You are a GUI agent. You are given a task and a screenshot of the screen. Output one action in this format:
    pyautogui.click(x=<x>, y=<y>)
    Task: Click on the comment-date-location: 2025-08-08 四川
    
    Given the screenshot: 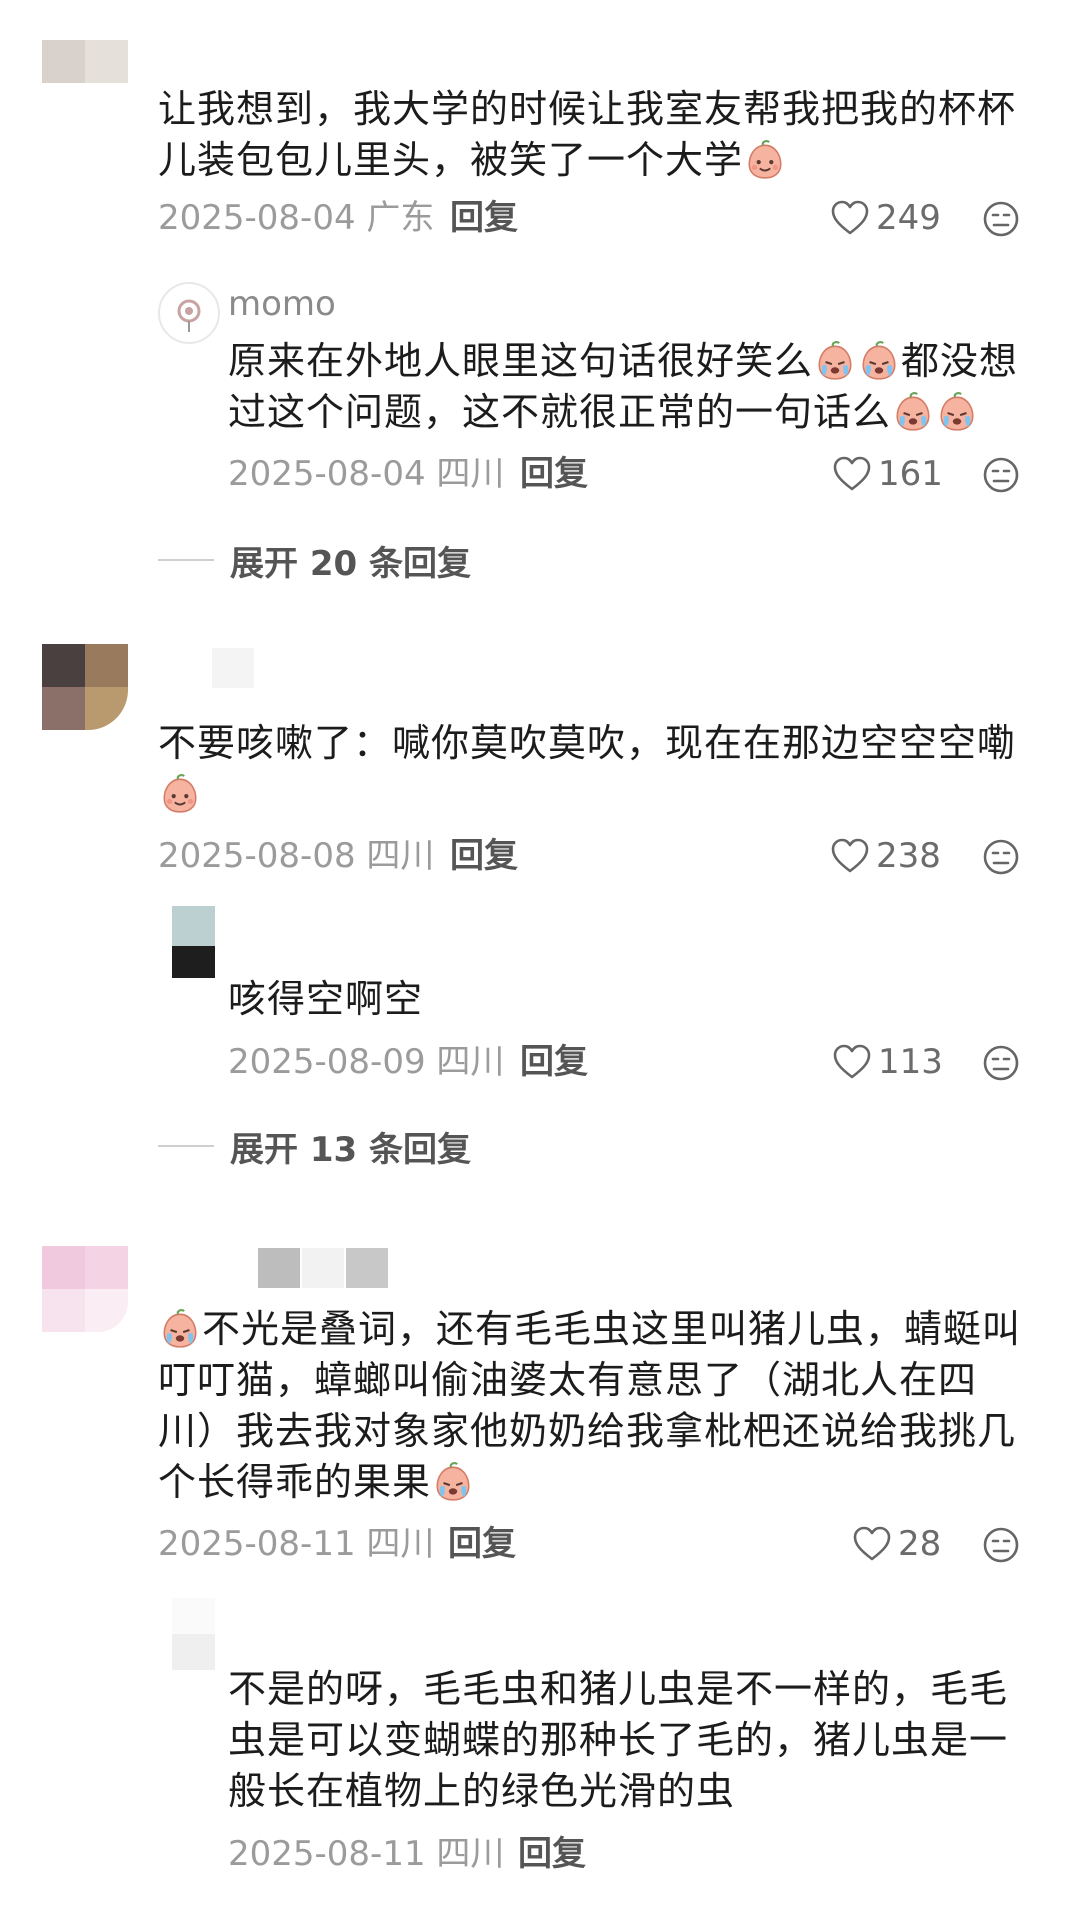 What is the action you would take?
    pyautogui.click(x=296, y=856)
    